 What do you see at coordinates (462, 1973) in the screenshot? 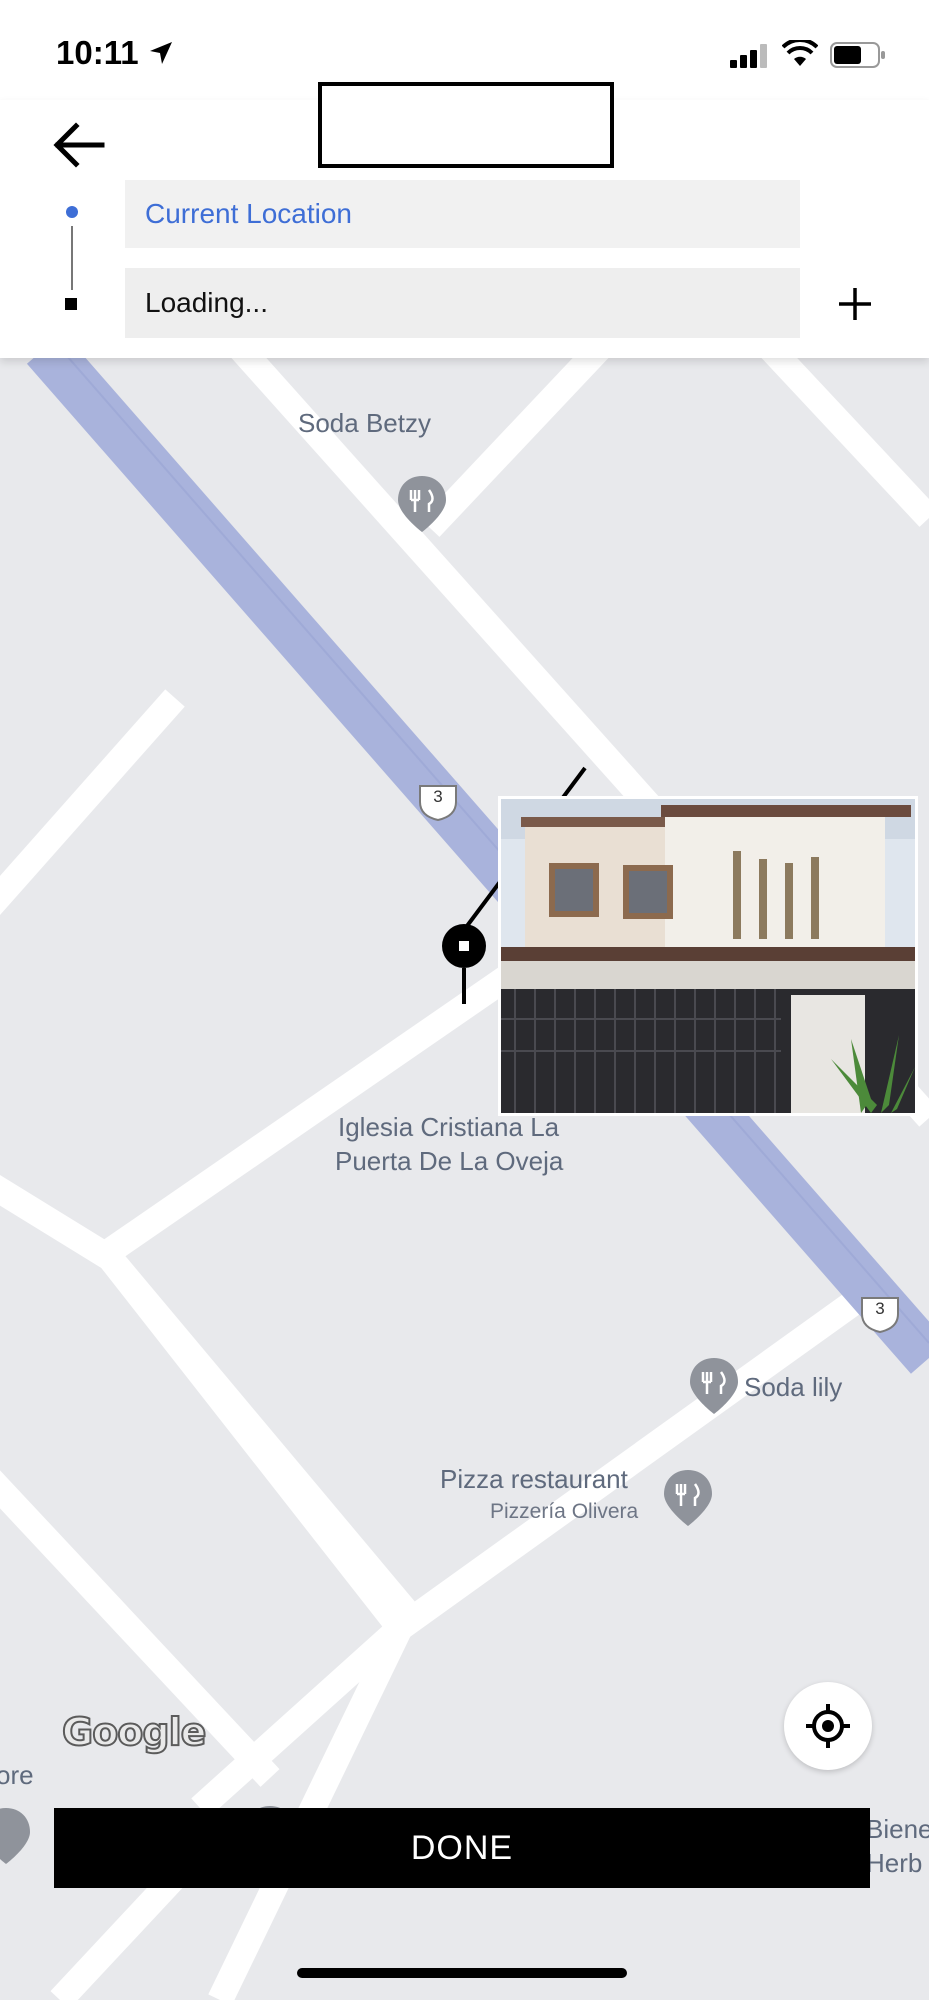
I see `home-indicator` at bounding box center [462, 1973].